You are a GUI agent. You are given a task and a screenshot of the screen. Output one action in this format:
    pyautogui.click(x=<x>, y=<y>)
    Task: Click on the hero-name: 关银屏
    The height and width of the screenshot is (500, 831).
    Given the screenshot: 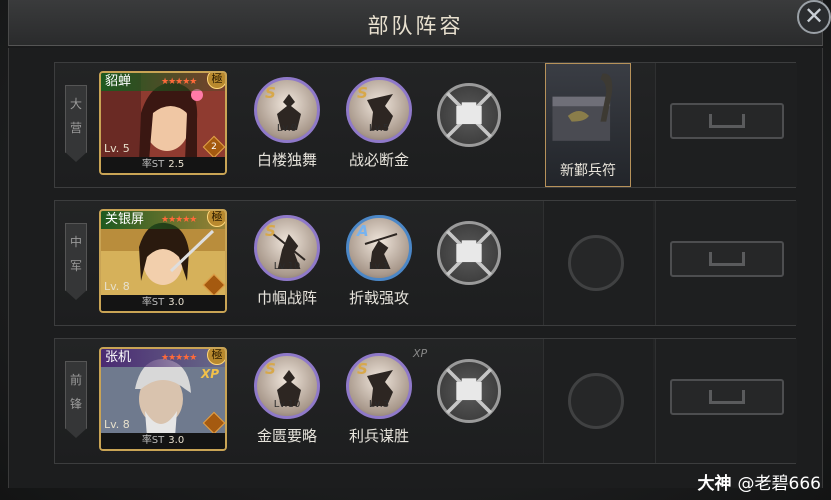 What is the action you would take?
    pyautogui.click(x=125, y=219)
    